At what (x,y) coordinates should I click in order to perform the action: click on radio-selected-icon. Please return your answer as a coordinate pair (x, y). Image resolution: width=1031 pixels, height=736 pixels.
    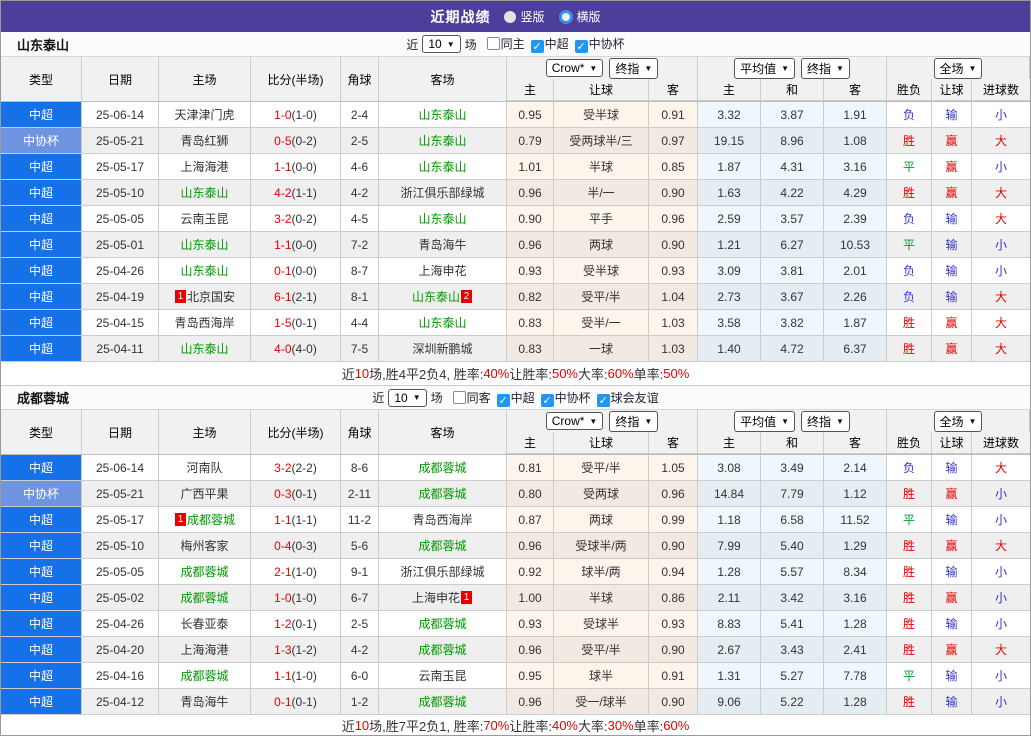
    Looking at the image, I should click on (565, 16).